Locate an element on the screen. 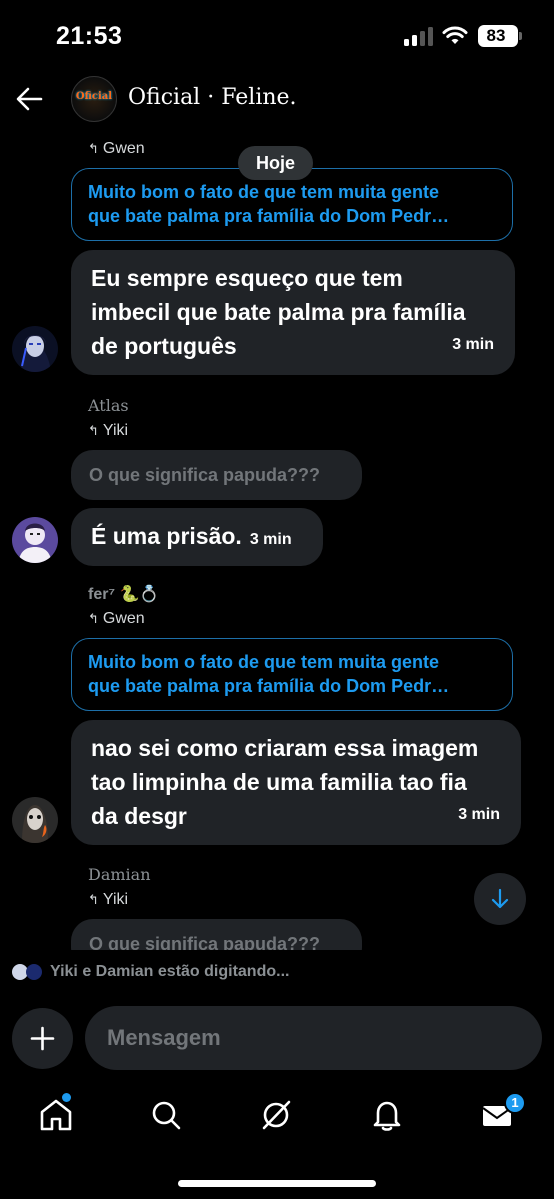  bottom-tab-bar: 1 is located at coordinates (277, 1120).